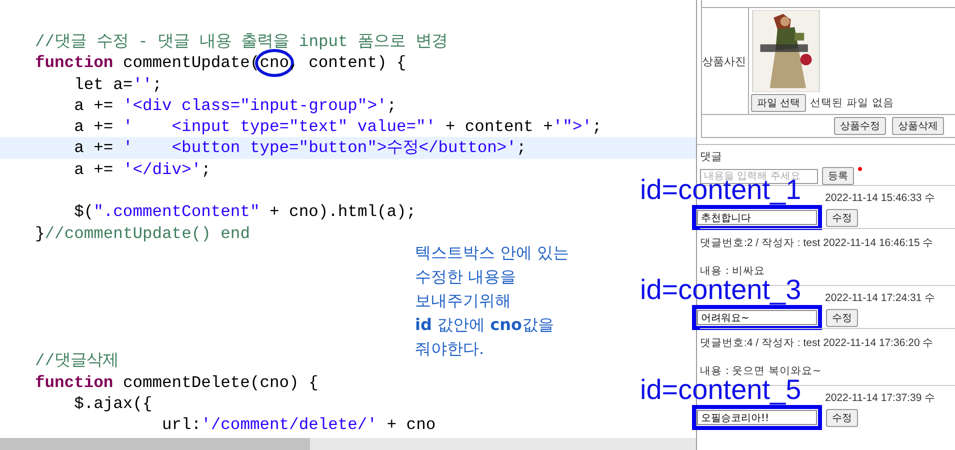 Image resolution: width=955 pixels, height=450 pixels. I want to click on dot-icon, so click(860, 169).